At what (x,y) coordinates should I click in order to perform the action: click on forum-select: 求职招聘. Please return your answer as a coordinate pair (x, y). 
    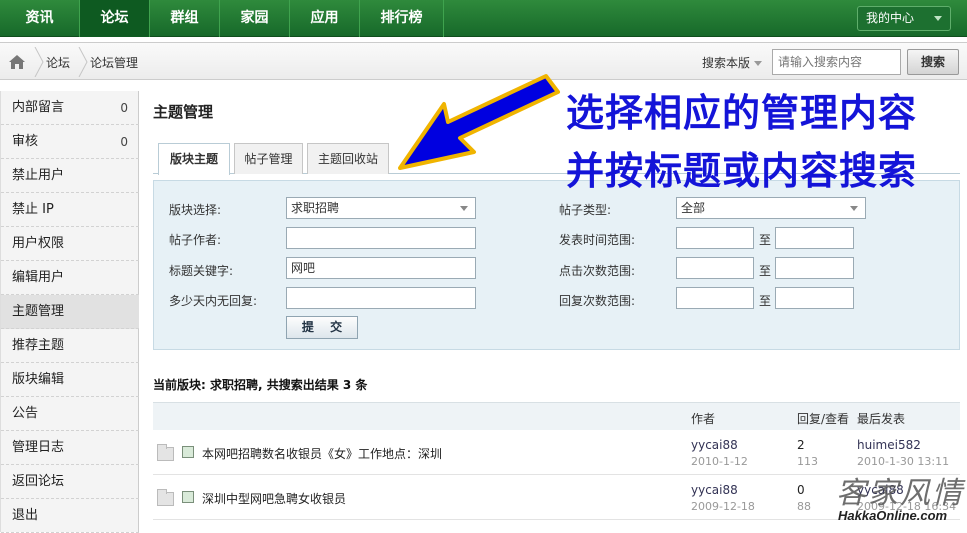
    Looking at the image, I should click on (381, 208).